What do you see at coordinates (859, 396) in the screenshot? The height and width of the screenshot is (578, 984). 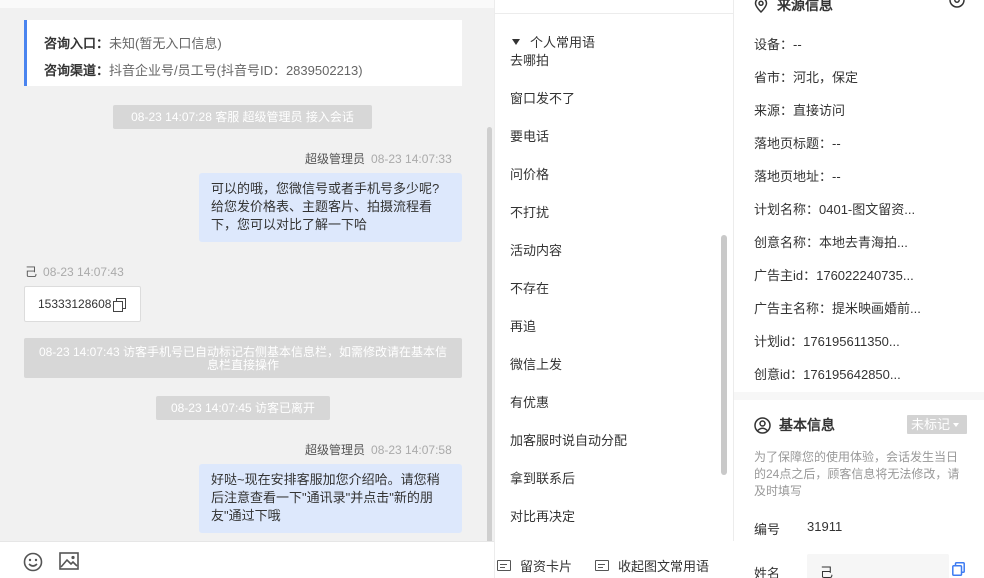 I see `section-divider` at bounding box center [859, 396].